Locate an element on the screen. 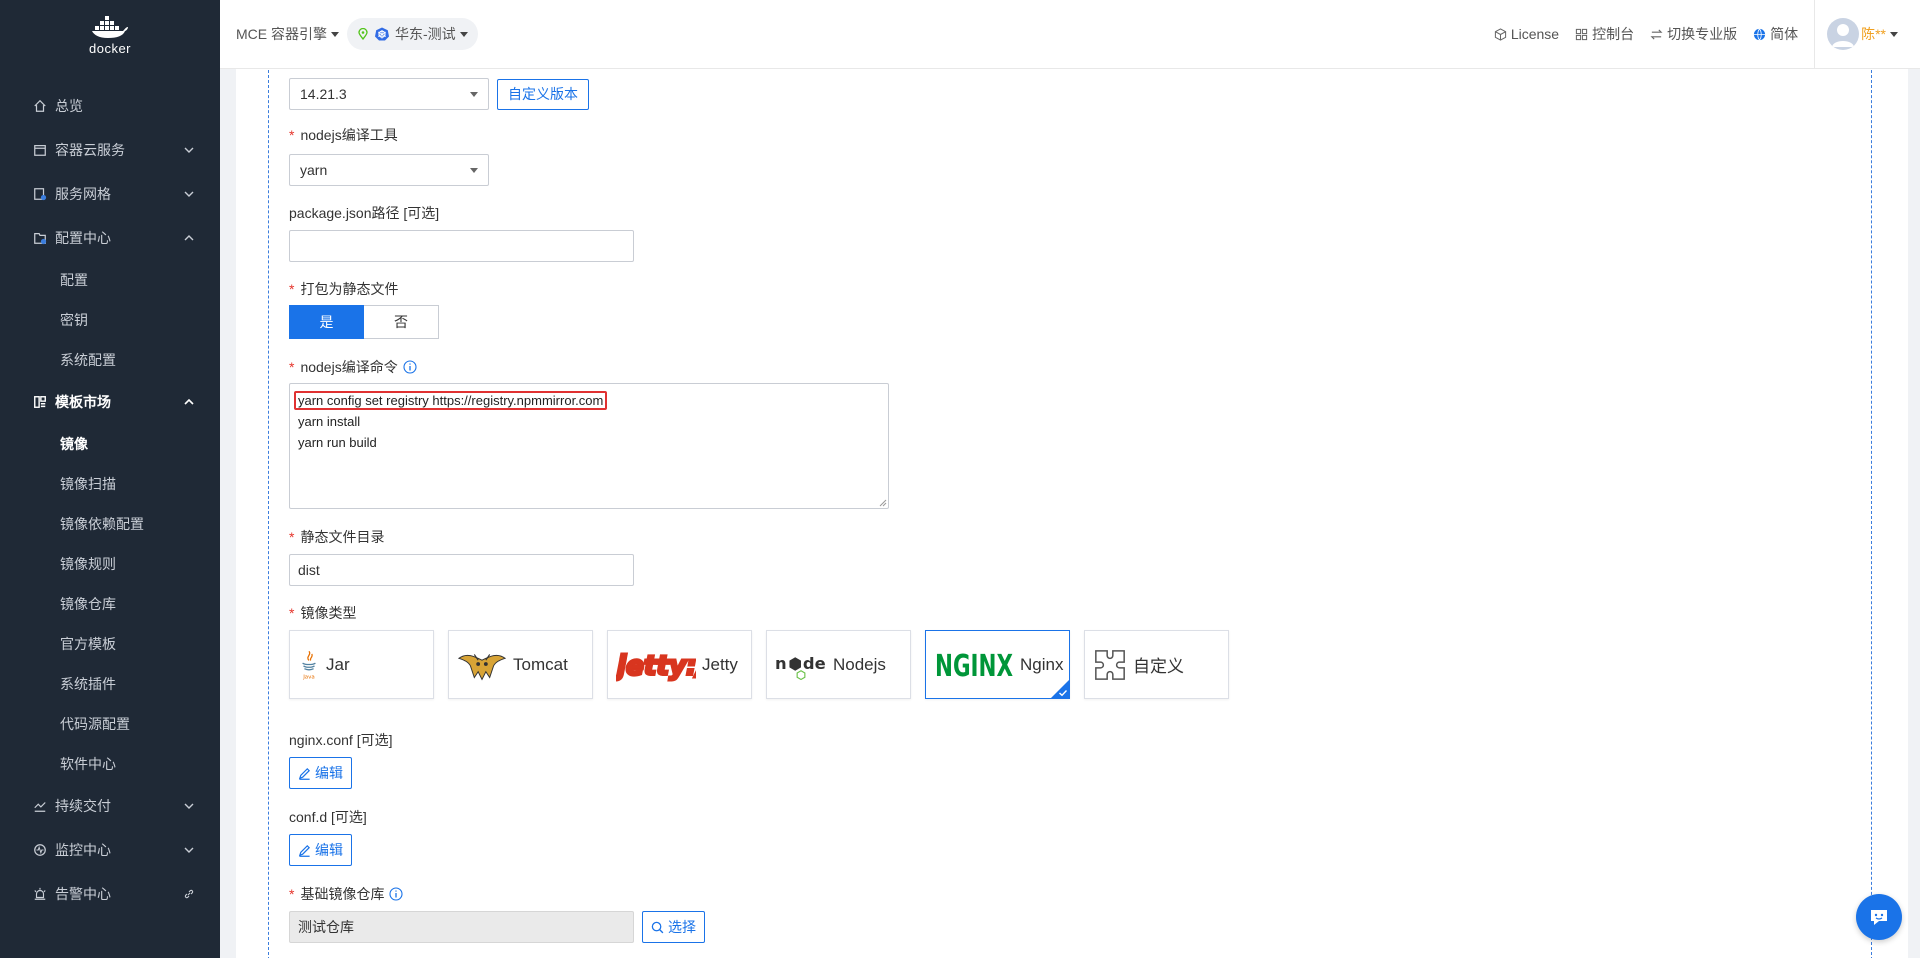 This screenshot has height=958, width=1920. globe-icon is located at coordinates (1760, 34).